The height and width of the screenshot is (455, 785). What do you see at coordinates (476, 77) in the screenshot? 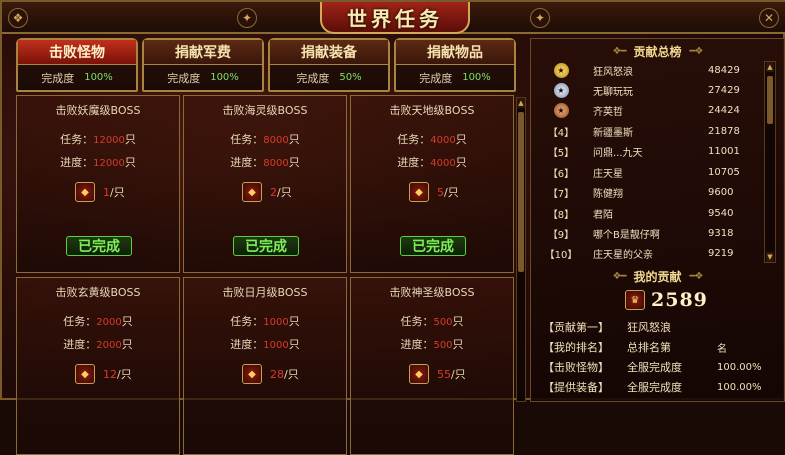
I see `progress-value: 100%` at bounding box center [476, 77].